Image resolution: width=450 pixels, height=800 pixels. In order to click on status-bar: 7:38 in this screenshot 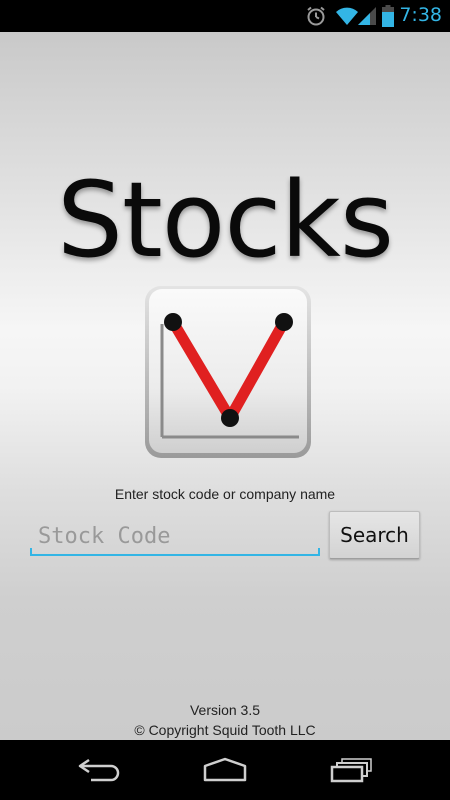, I will do `click(225, 16)`.